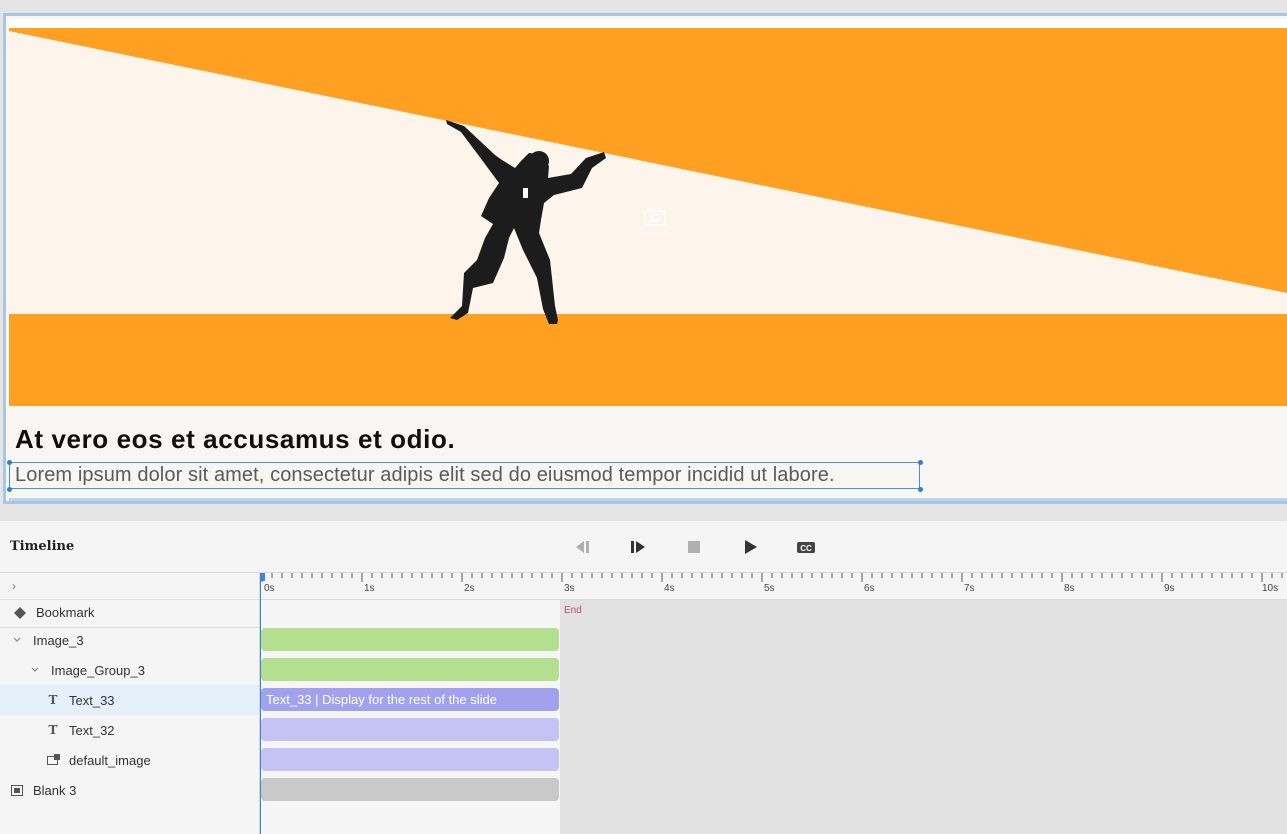 The width and height of the screenshot is (1287, 834). I want to click on layer-row-image-3: Image_3, so click(129, 640).